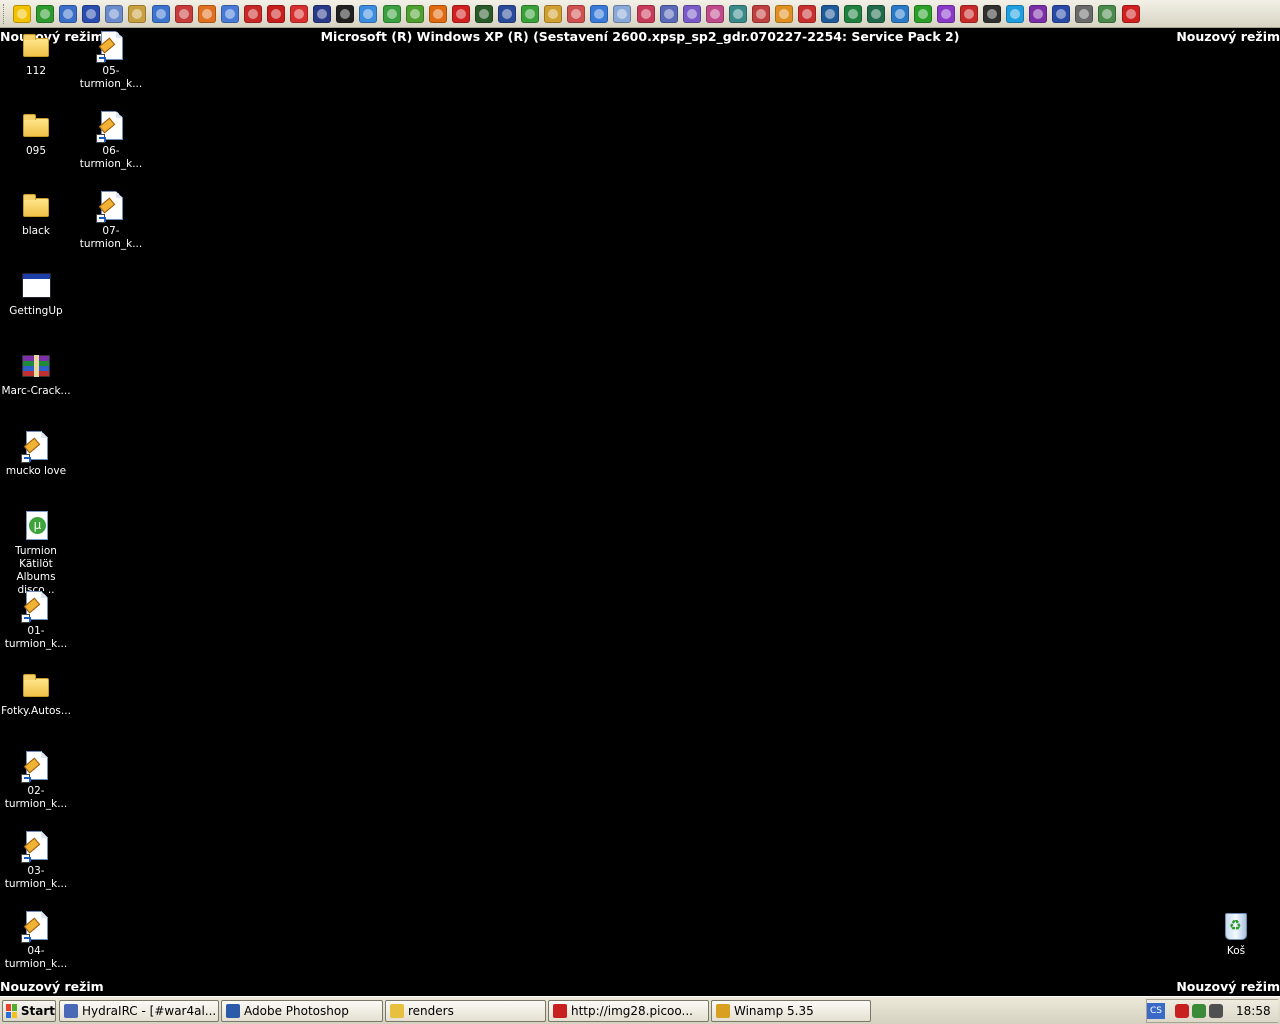 The image size is (1280, 1024). I want to click on mp3-icon, so click(807, 13).